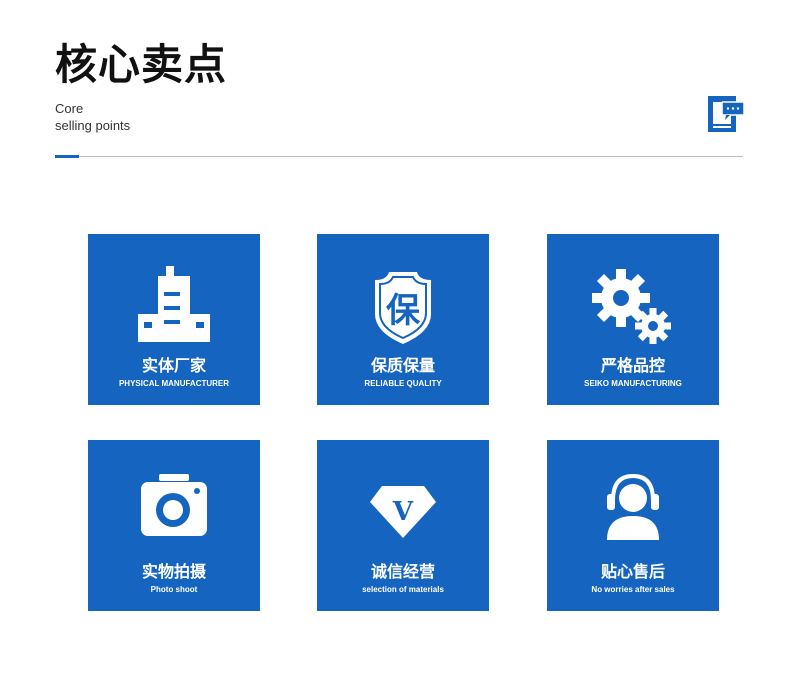 This screenshot has height=680, width=787. I want to click on card-selection-of-materials: V 诚信经营 selection of materials, so click(403, 525).